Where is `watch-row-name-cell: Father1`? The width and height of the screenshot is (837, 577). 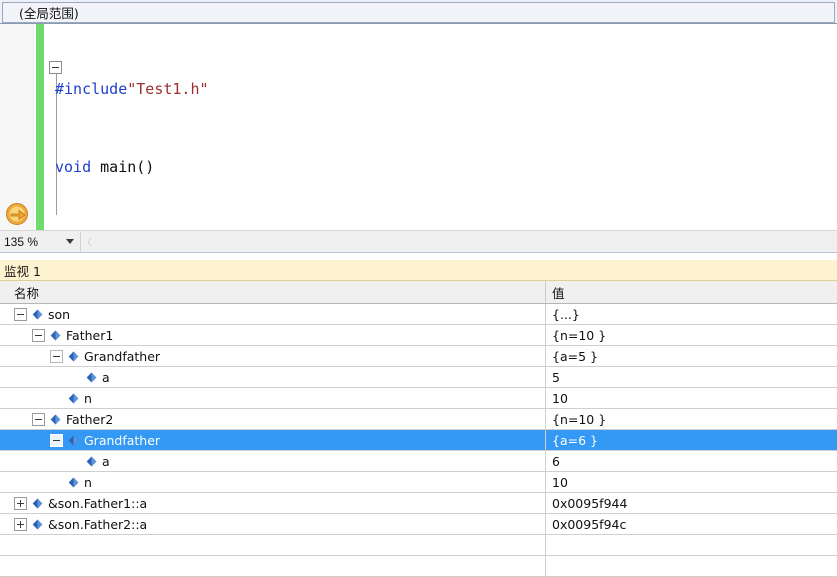 watch-row-name-cell: Father1 is located at coordinates (273, 335).